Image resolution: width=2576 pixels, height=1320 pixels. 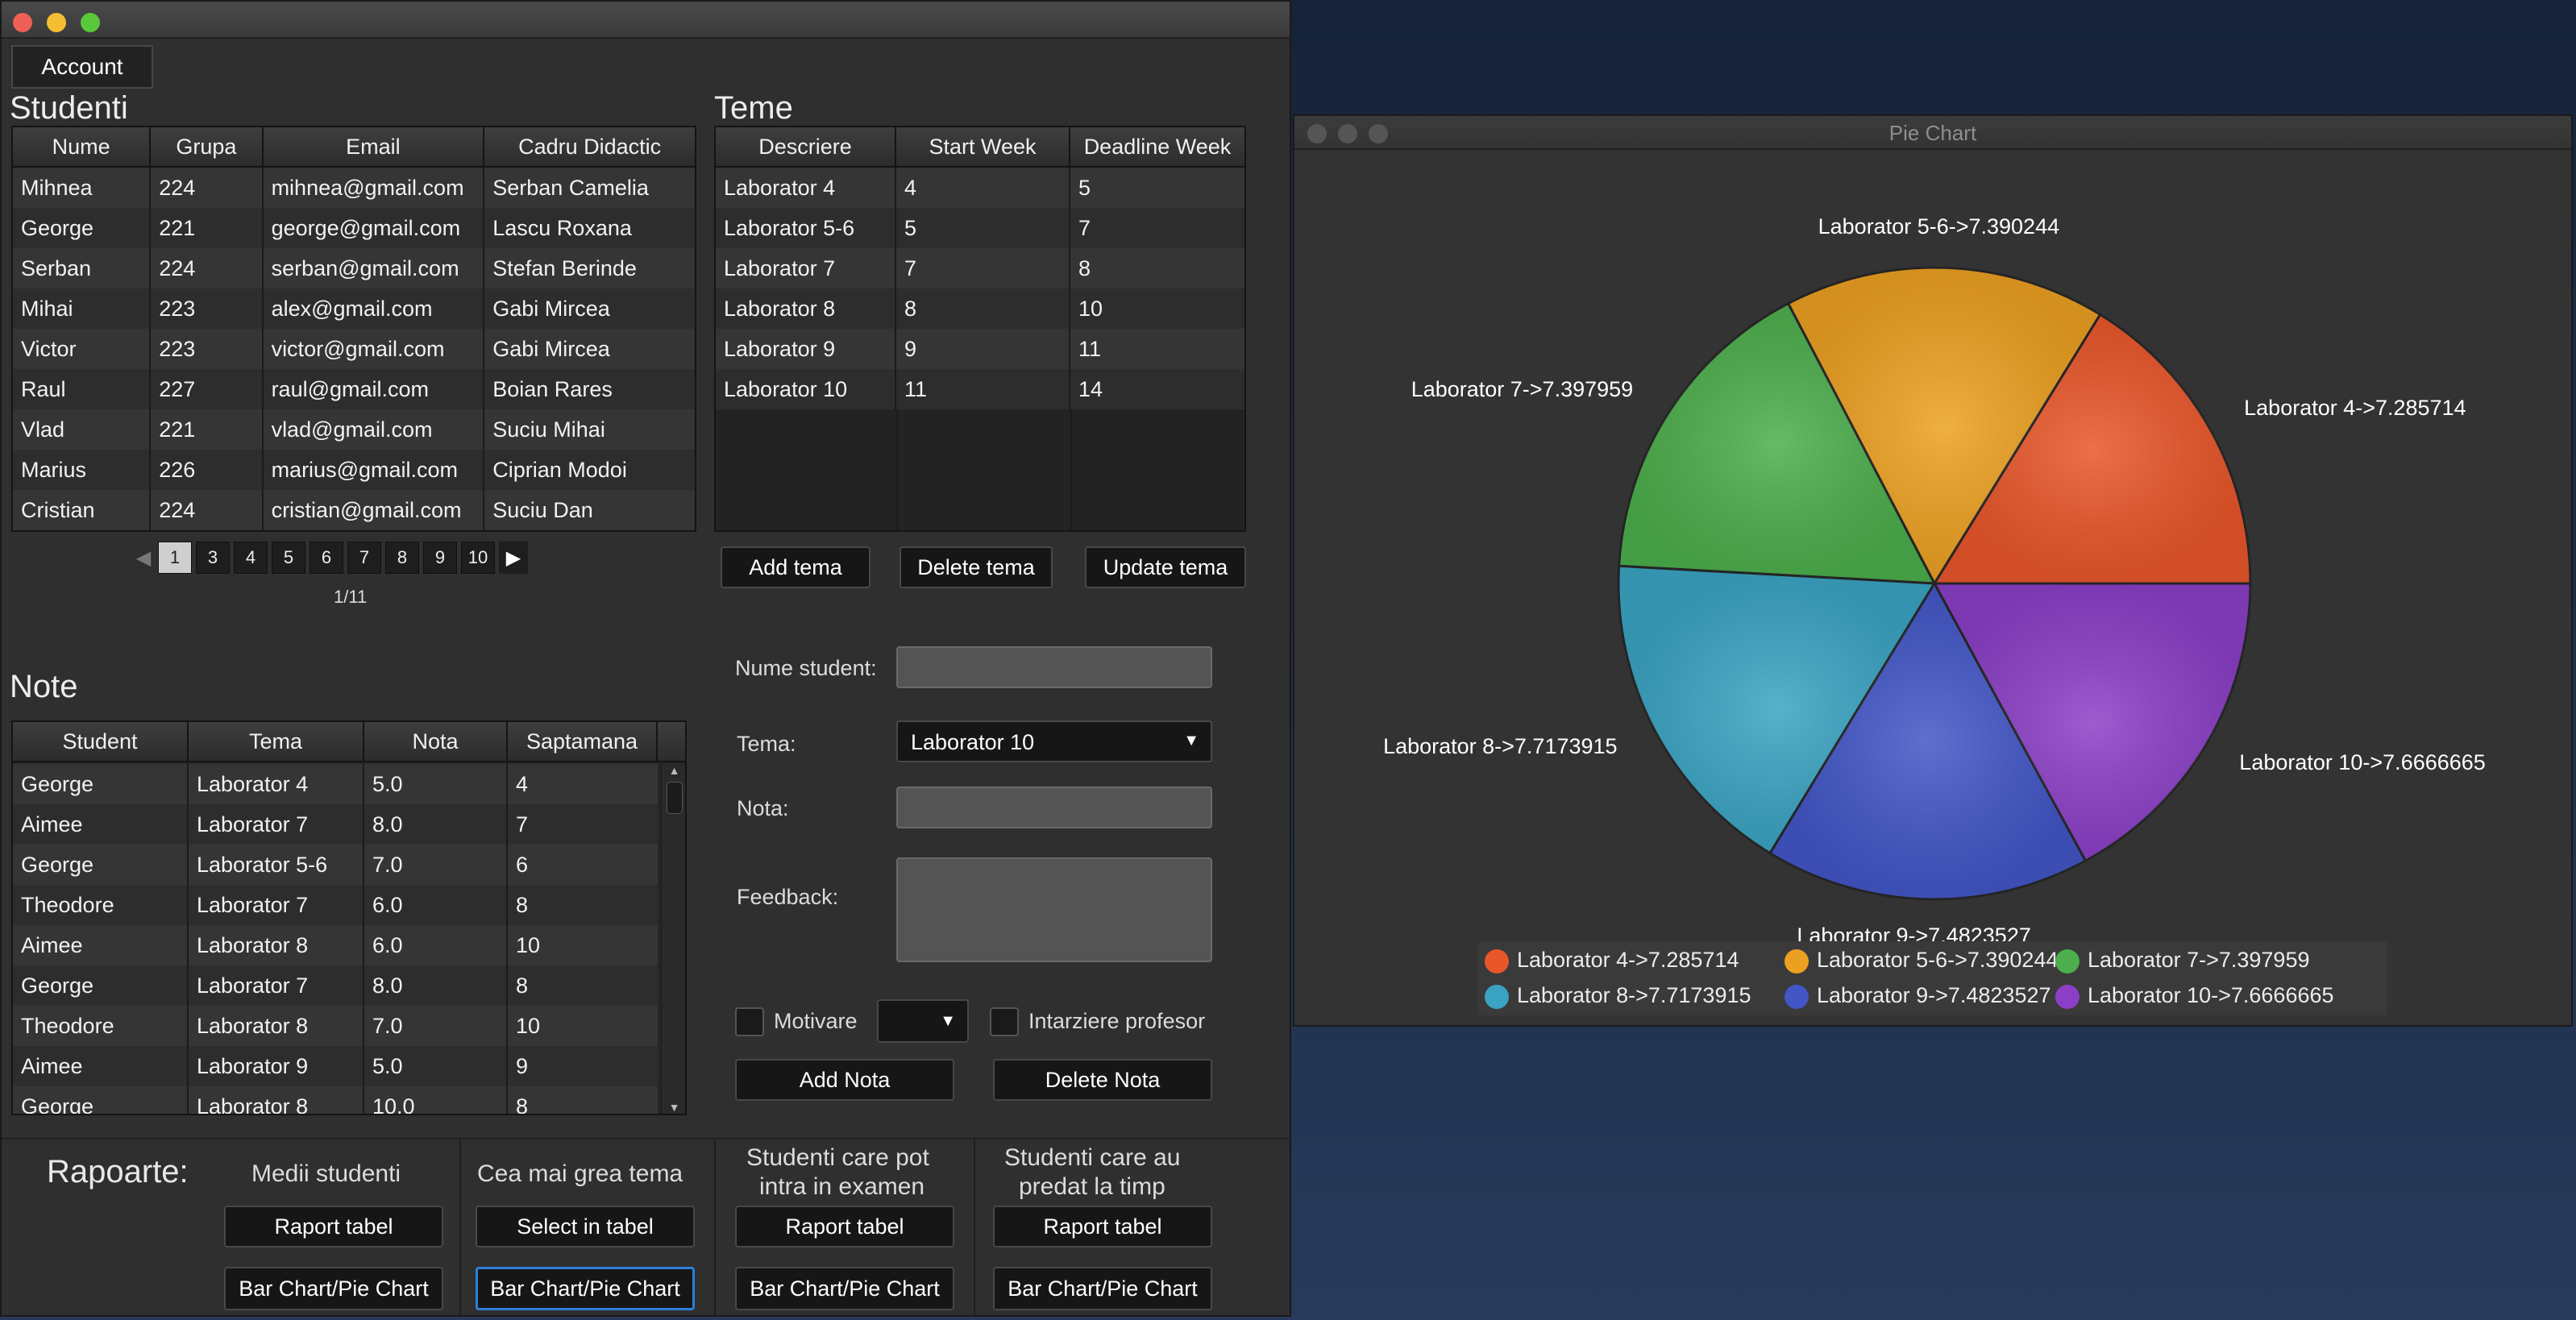 What do you see at coordinates (326, 558) in the screenshot?
I see `page-button: 6` at bounding box center [326, 558].